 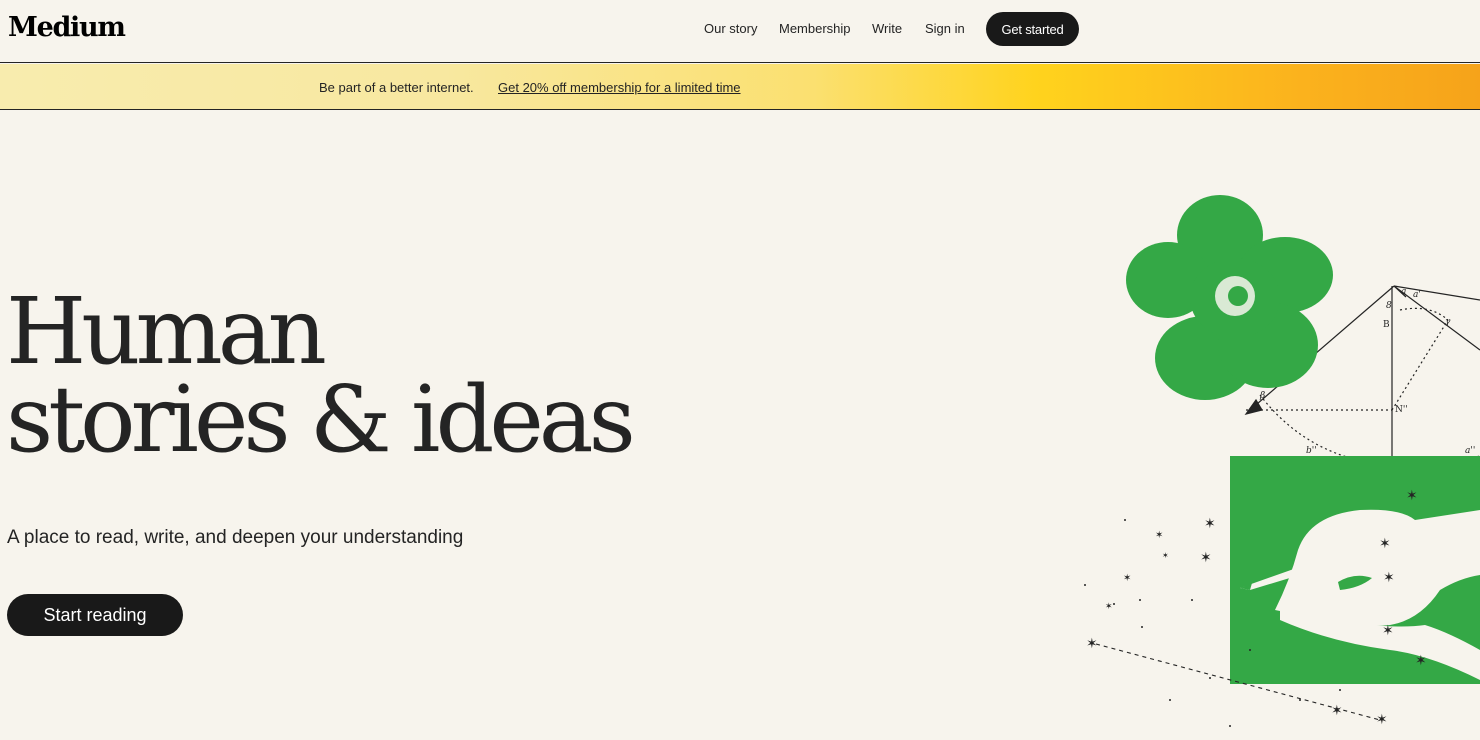 What do you see at coordinates (1417, 295) in the screenshot?
I see `label-a-prime: a'` at bounding box center [1417, 295].